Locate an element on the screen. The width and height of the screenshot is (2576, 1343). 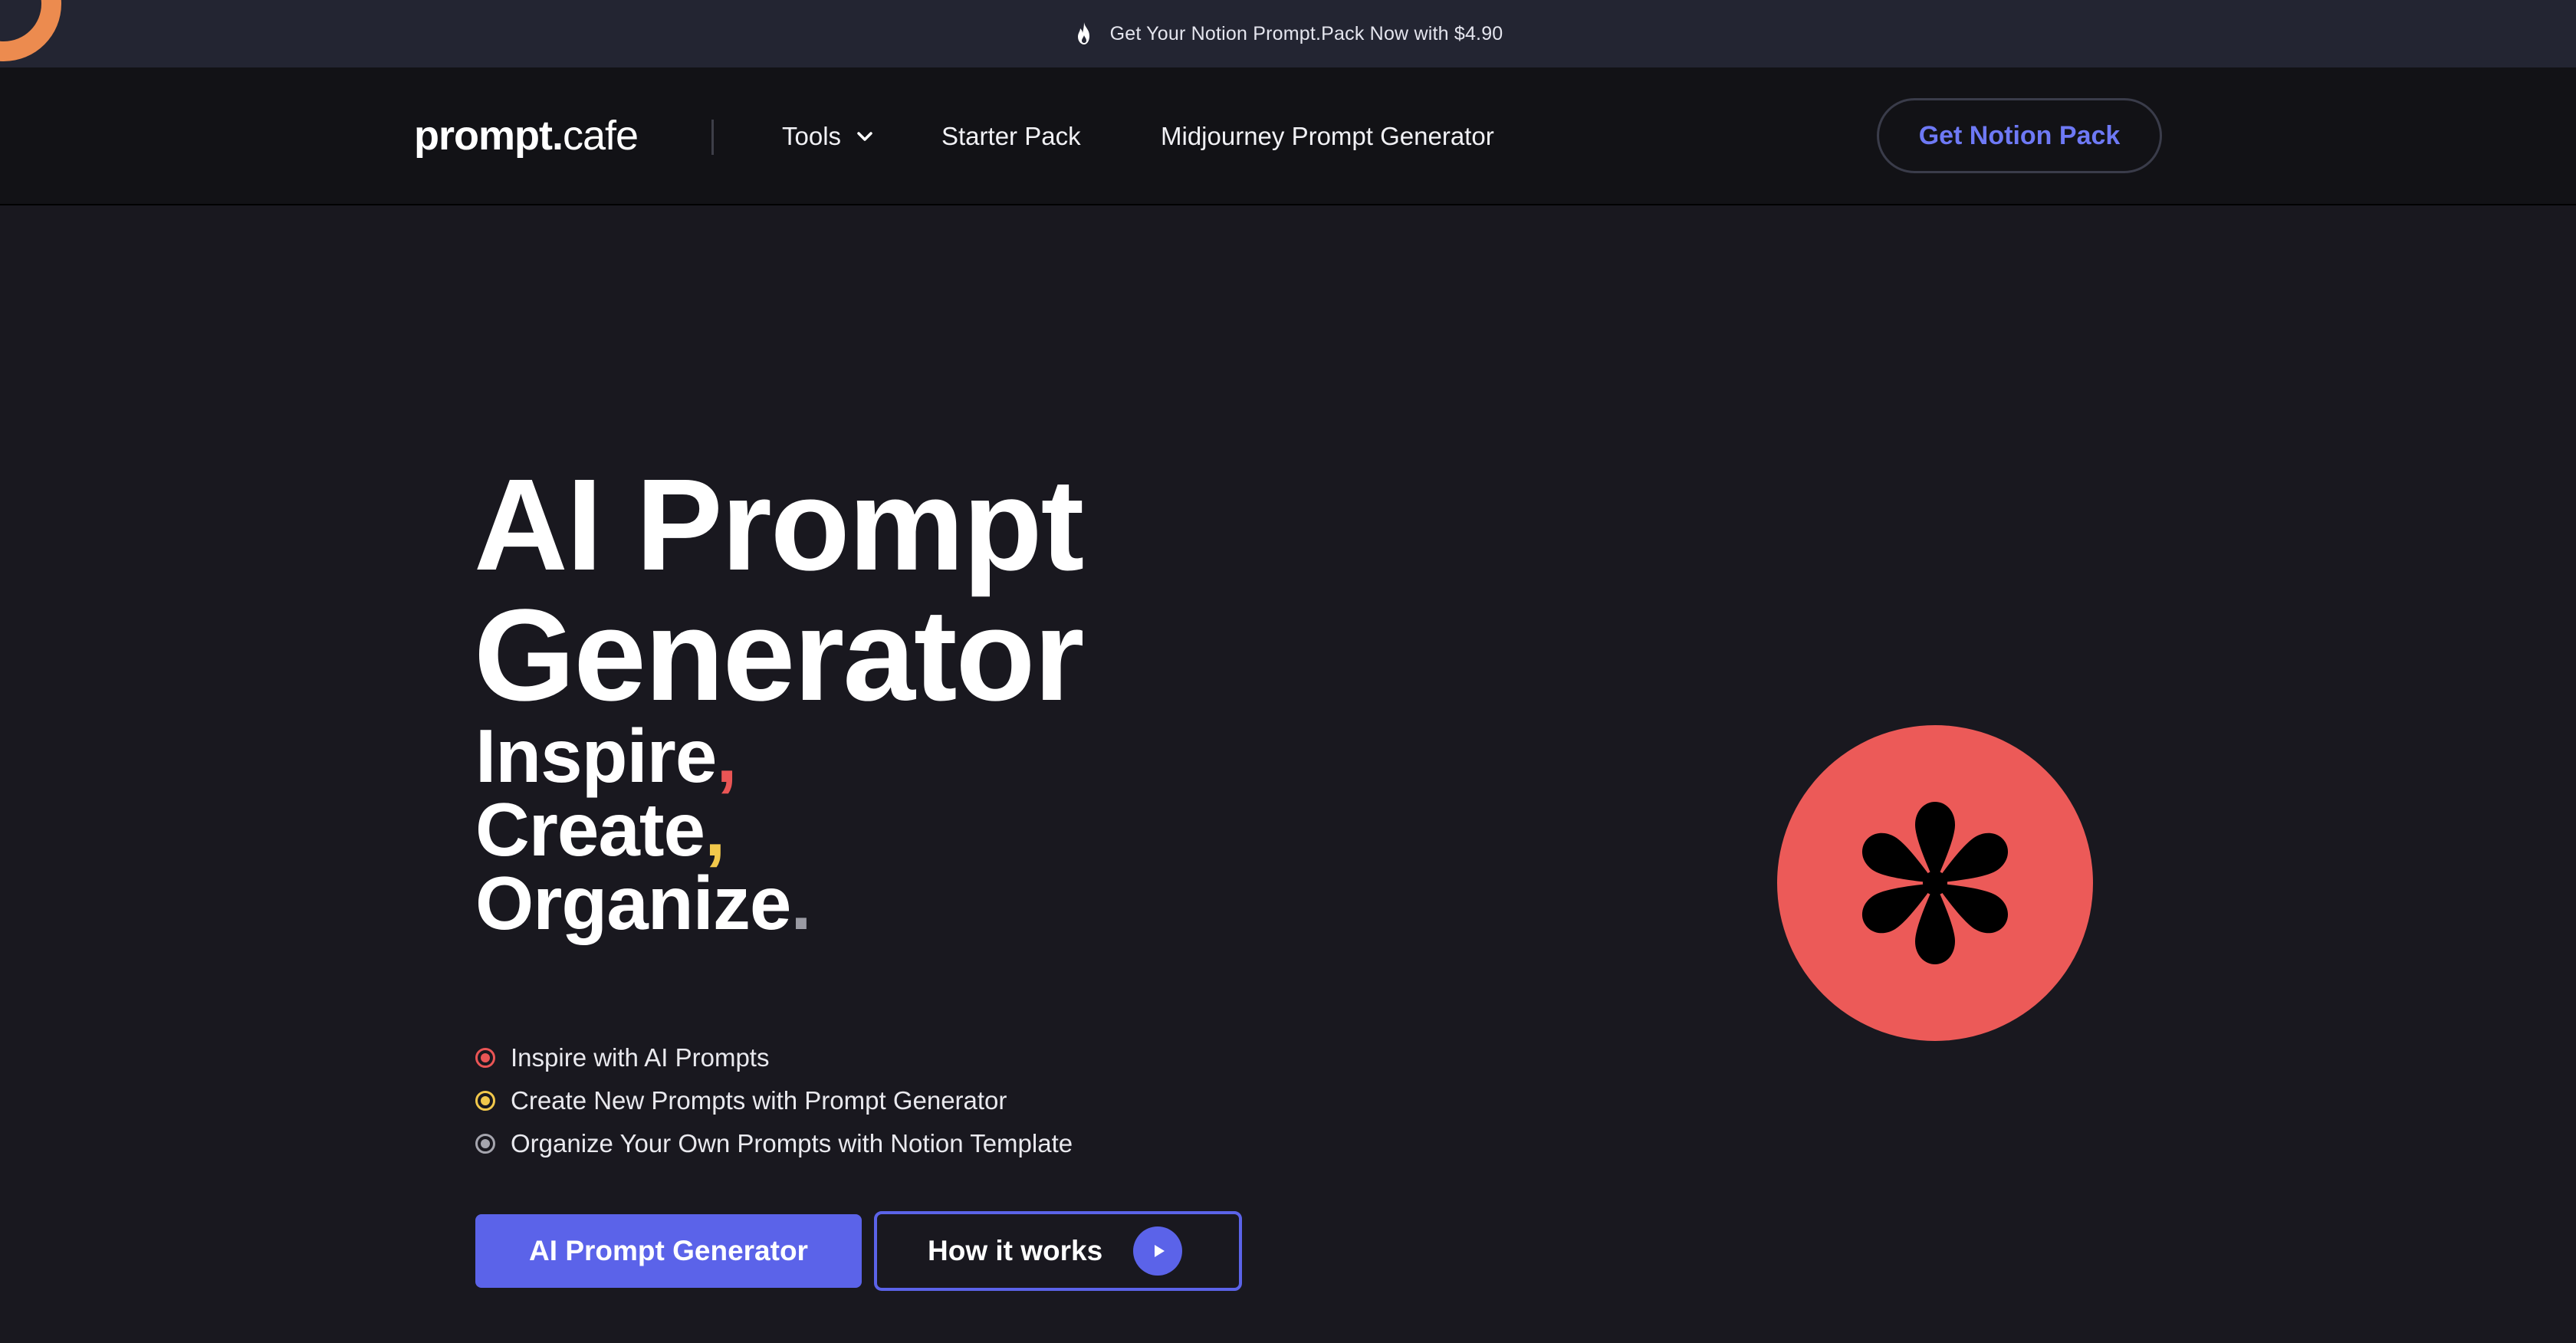
nav-starter-pack-label: Starter Pack is located at coordinates (1011, 136).